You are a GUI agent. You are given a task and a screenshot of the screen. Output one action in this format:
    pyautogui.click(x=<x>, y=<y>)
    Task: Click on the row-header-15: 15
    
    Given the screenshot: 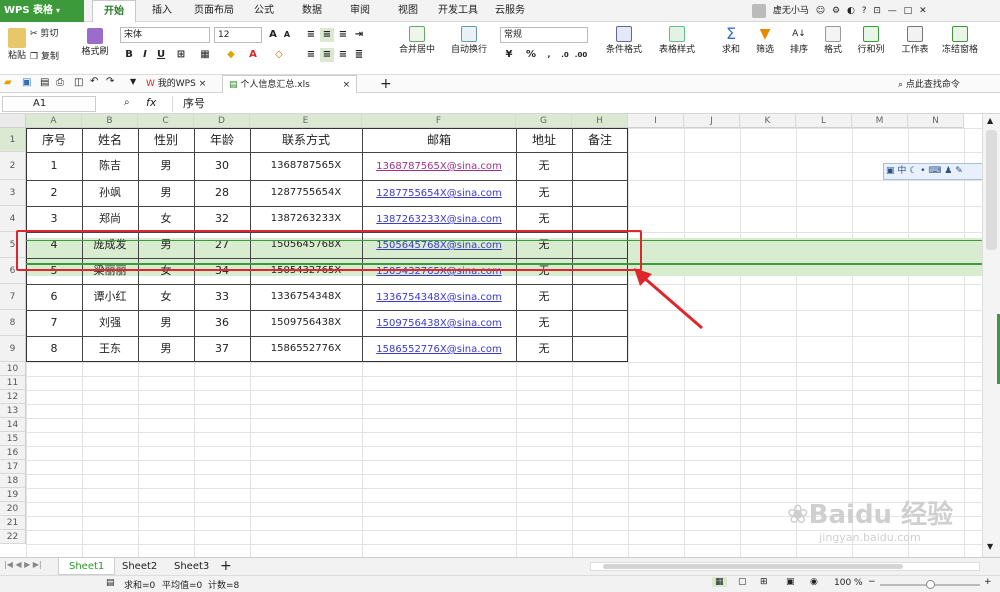 What is the action you would take?
    pyautogui.click(x=13, y=439)
    